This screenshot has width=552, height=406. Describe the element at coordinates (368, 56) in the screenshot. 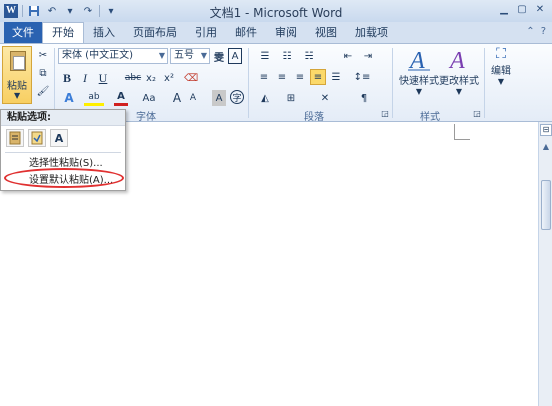

I see `increase-indent-icon: ⇥` at that location.